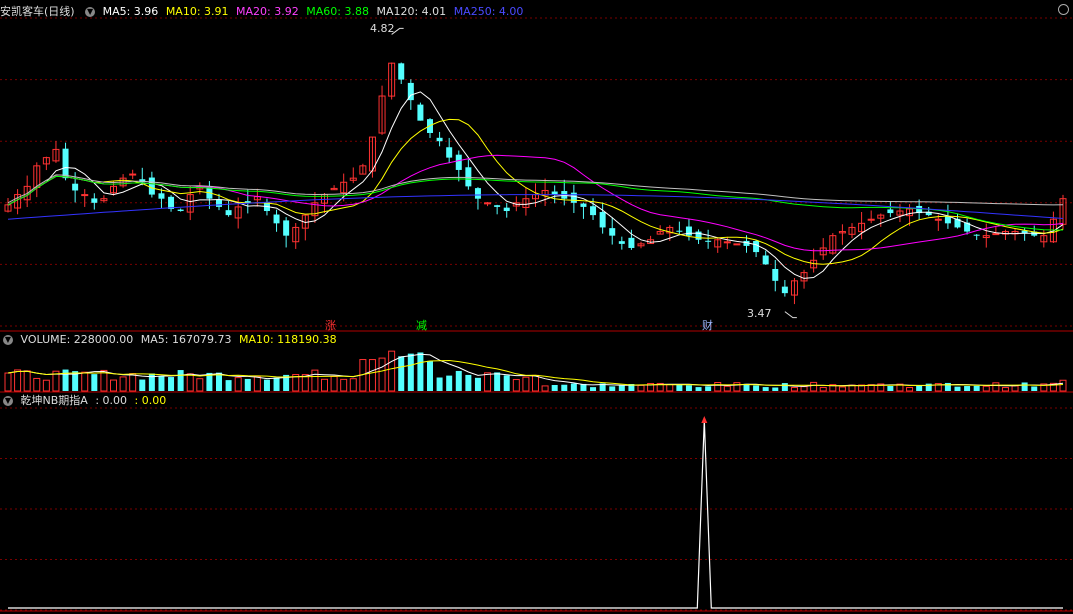  Describe the element at coordinates (130, 11) in the screenshot. I see `ma5-label: MA5: 3.96` at that location.